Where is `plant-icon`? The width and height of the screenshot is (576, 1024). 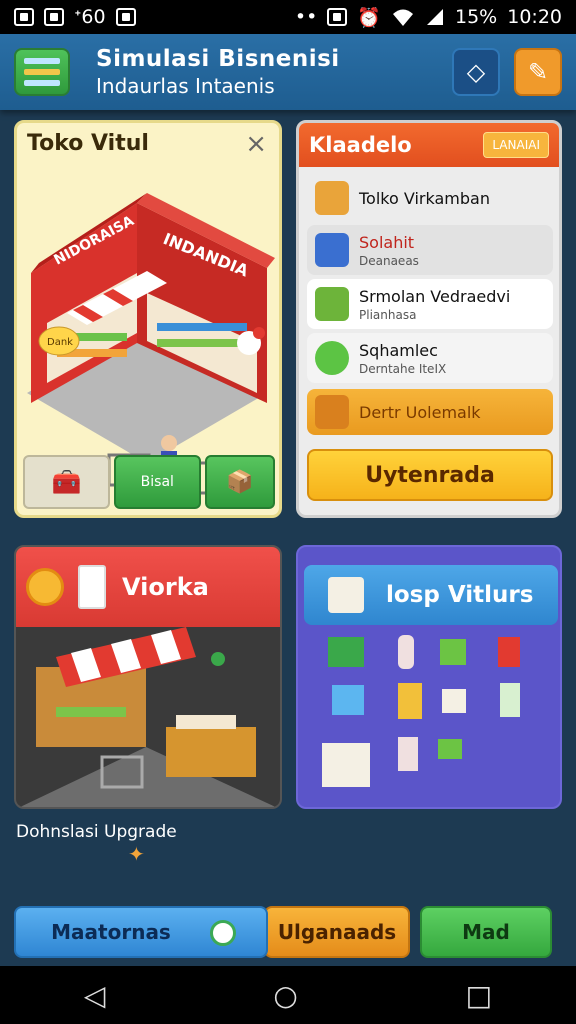 plant-icon is located at coordinates (332, 358).